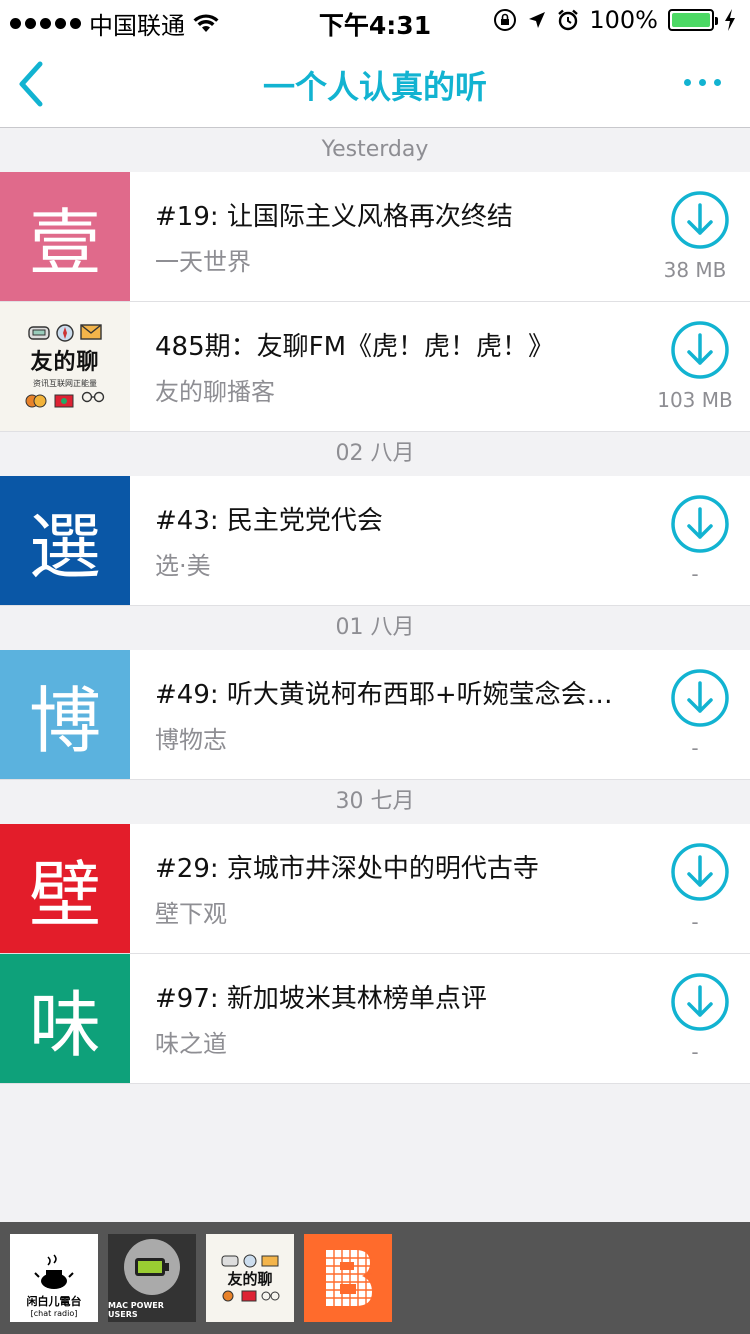  What do you see at coordinates (54, 1301) in the screenshot?
I see `dock-chat-title: 闲白儿電台` at bounding box center [54, 1301].